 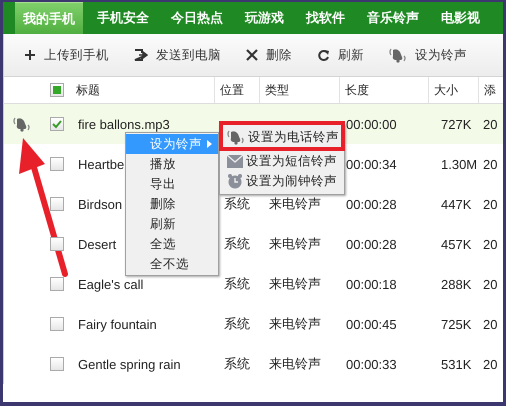 I want to click on refresh-icon, so click(x=323, y=55).